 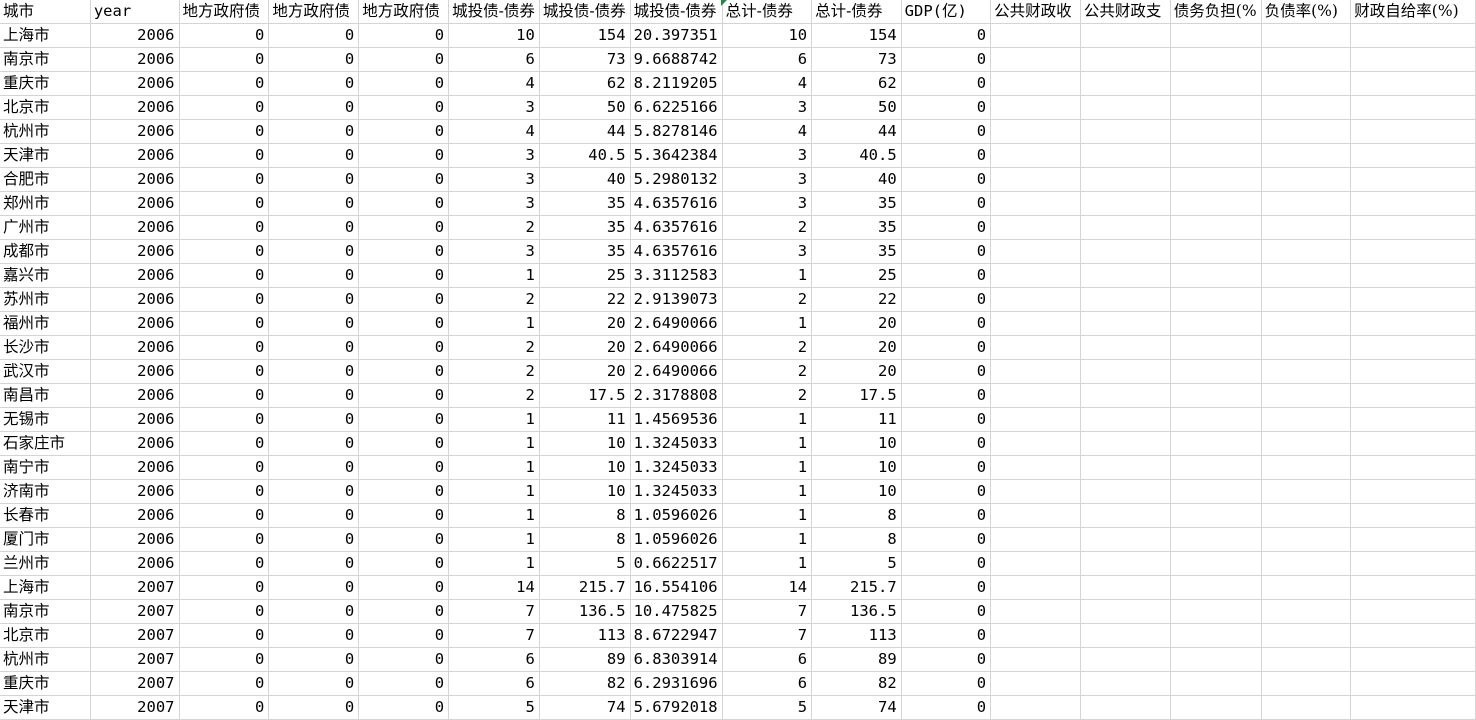 I want to click on city-cell: 长沙市, so click(x=45, y=347).